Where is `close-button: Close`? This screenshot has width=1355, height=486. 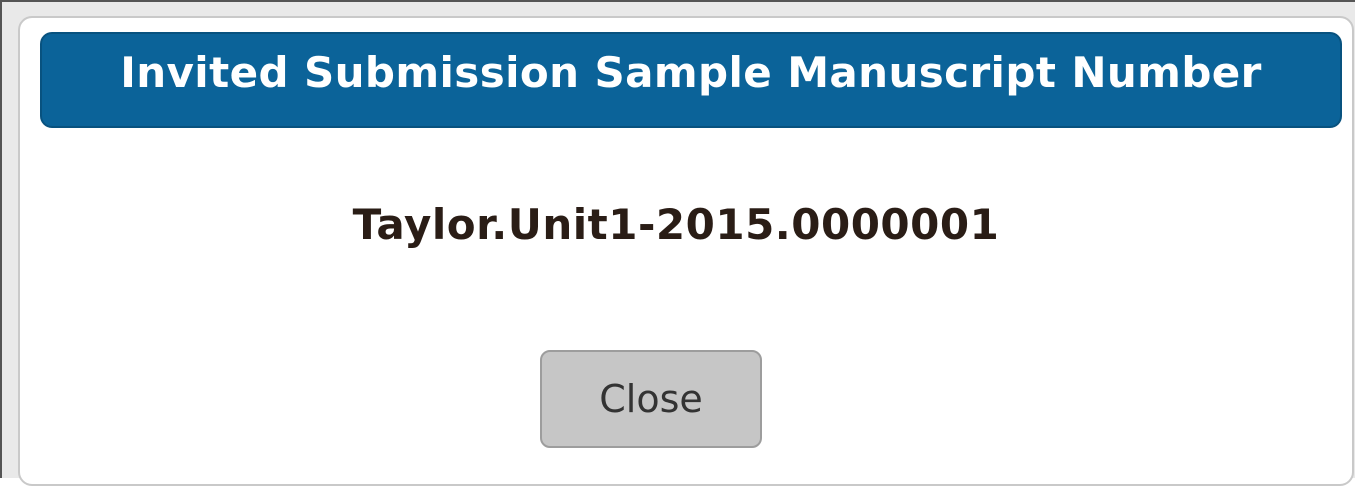 close-button: Close is located at coordinates (651, 399).